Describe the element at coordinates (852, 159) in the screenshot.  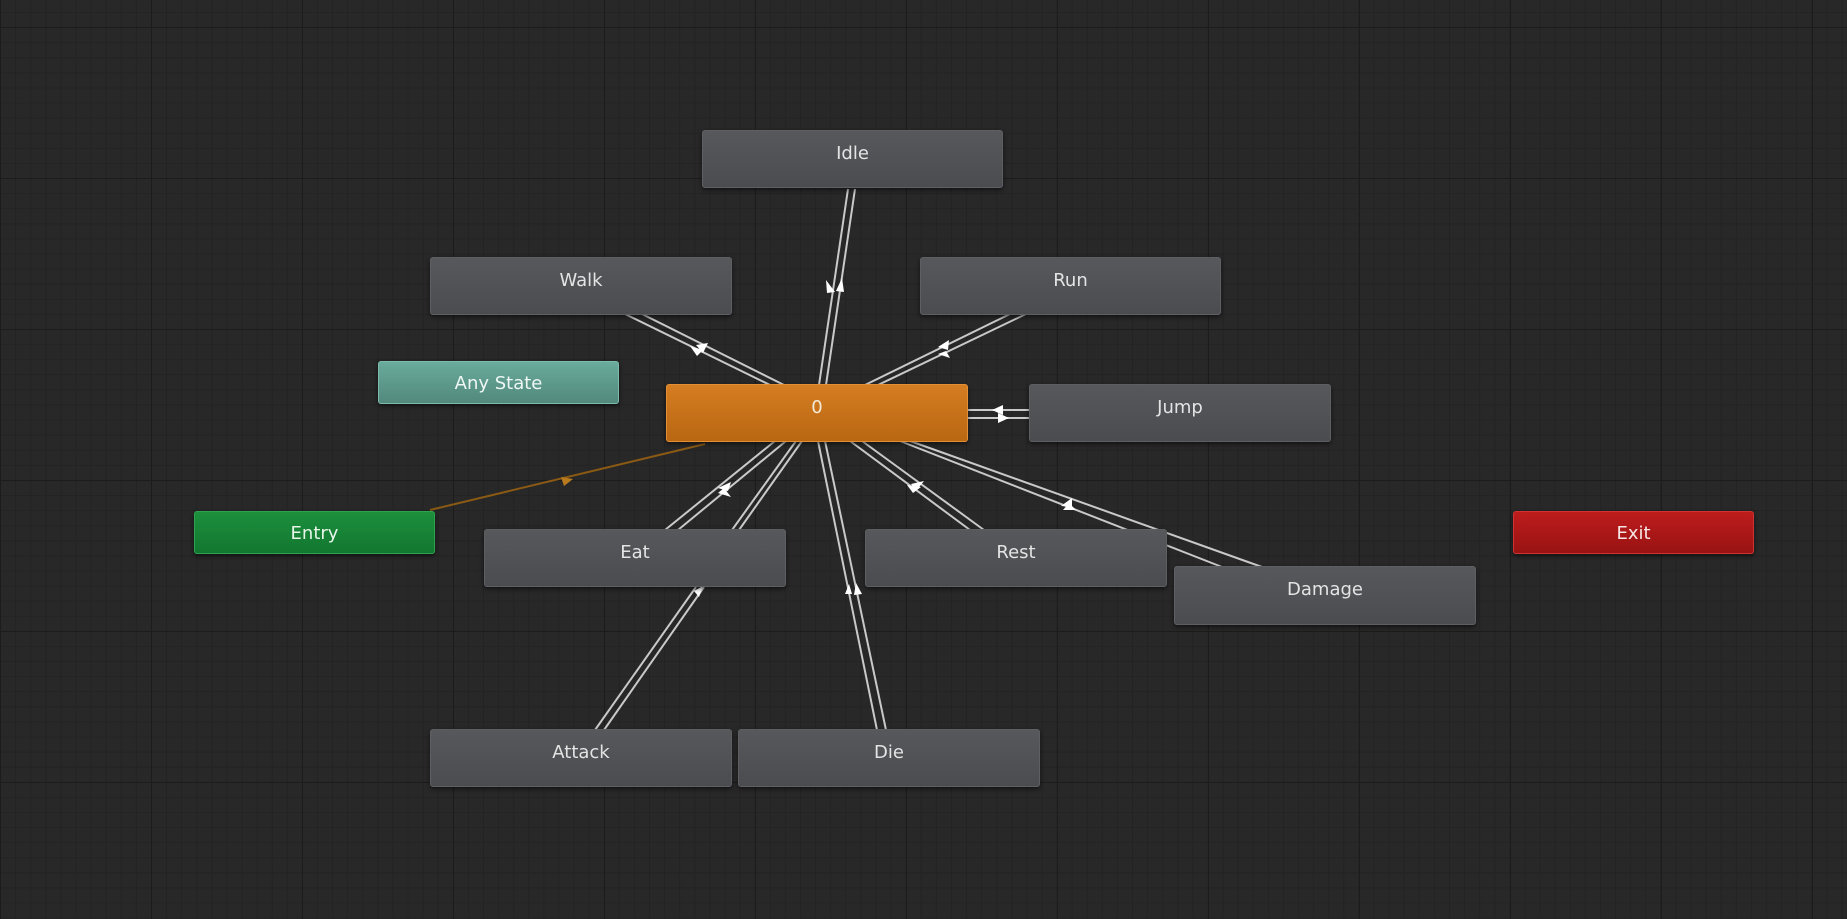
I see `state-node-idle: Idle` at that location.